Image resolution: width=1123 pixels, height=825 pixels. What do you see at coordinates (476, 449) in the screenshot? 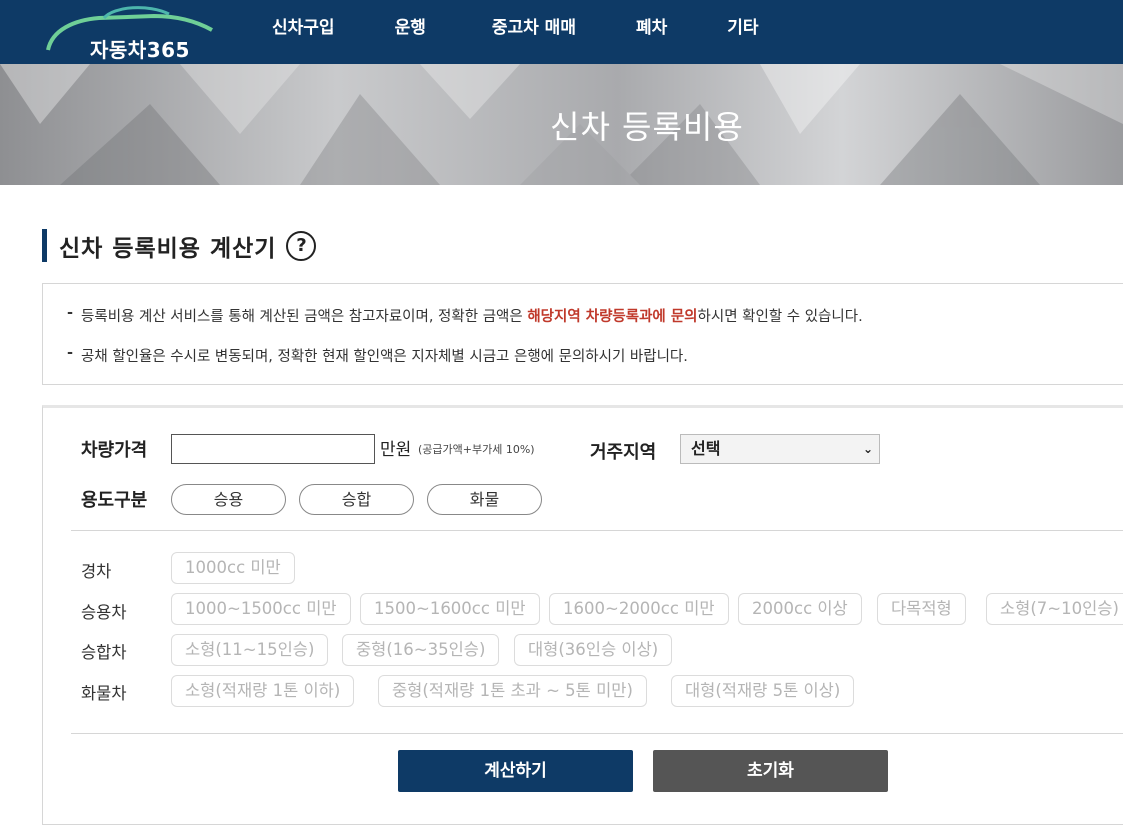
I see `price-note: (공급가액+부가세 10%)` at bounding box center [476, 449].